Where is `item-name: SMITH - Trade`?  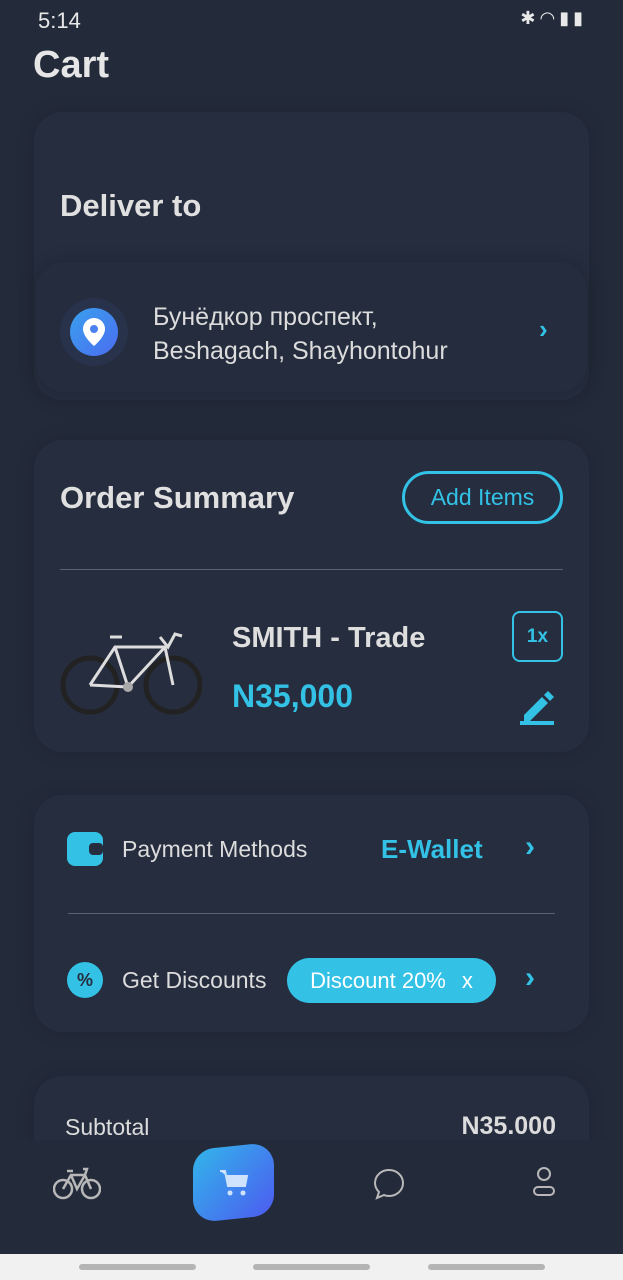
item-name: SMITH - Trade is located at coordinates (329, 638).